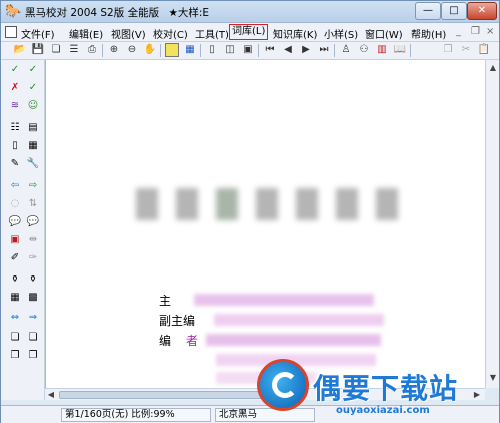  Describe the element at coordinates (15, 318) in the screenshot. I see `connector-icon: ⇔` at that location.